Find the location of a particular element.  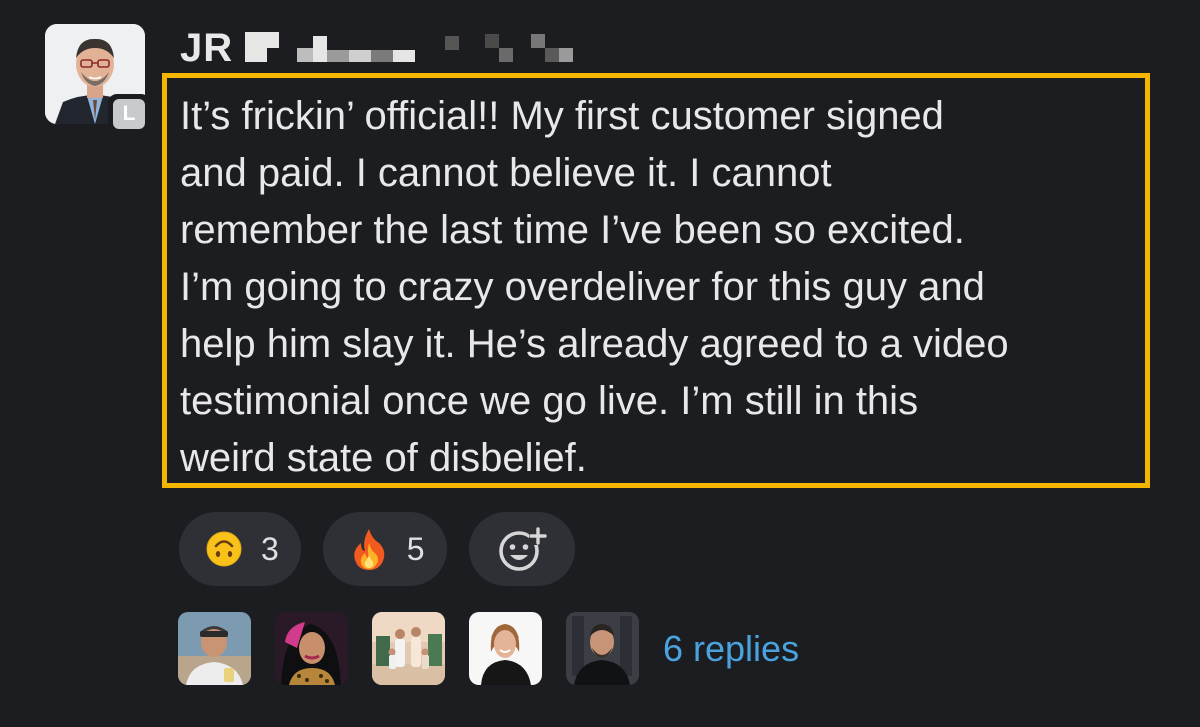

status-badge: L is located at coordinates (129, 114).